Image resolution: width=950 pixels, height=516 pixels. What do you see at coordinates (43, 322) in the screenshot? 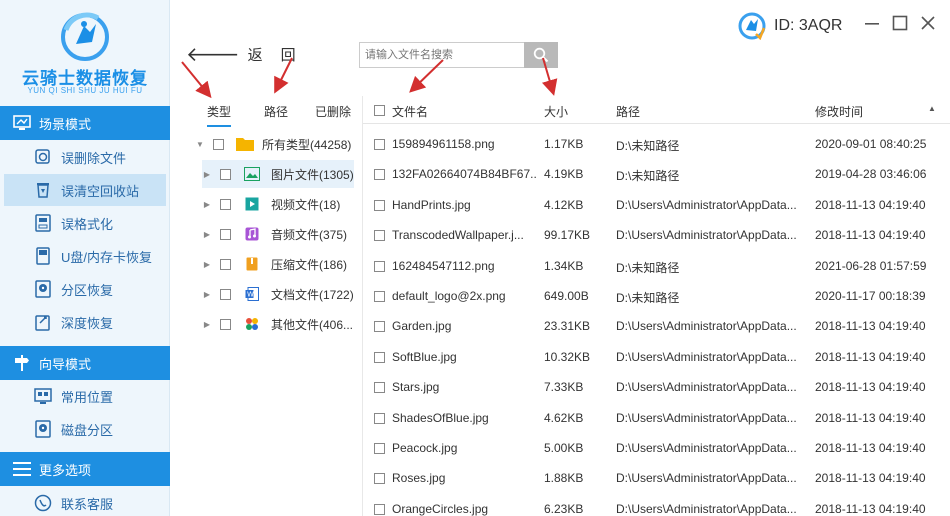
I see `deep-recovery-icon` at bounding box center [43, 322].